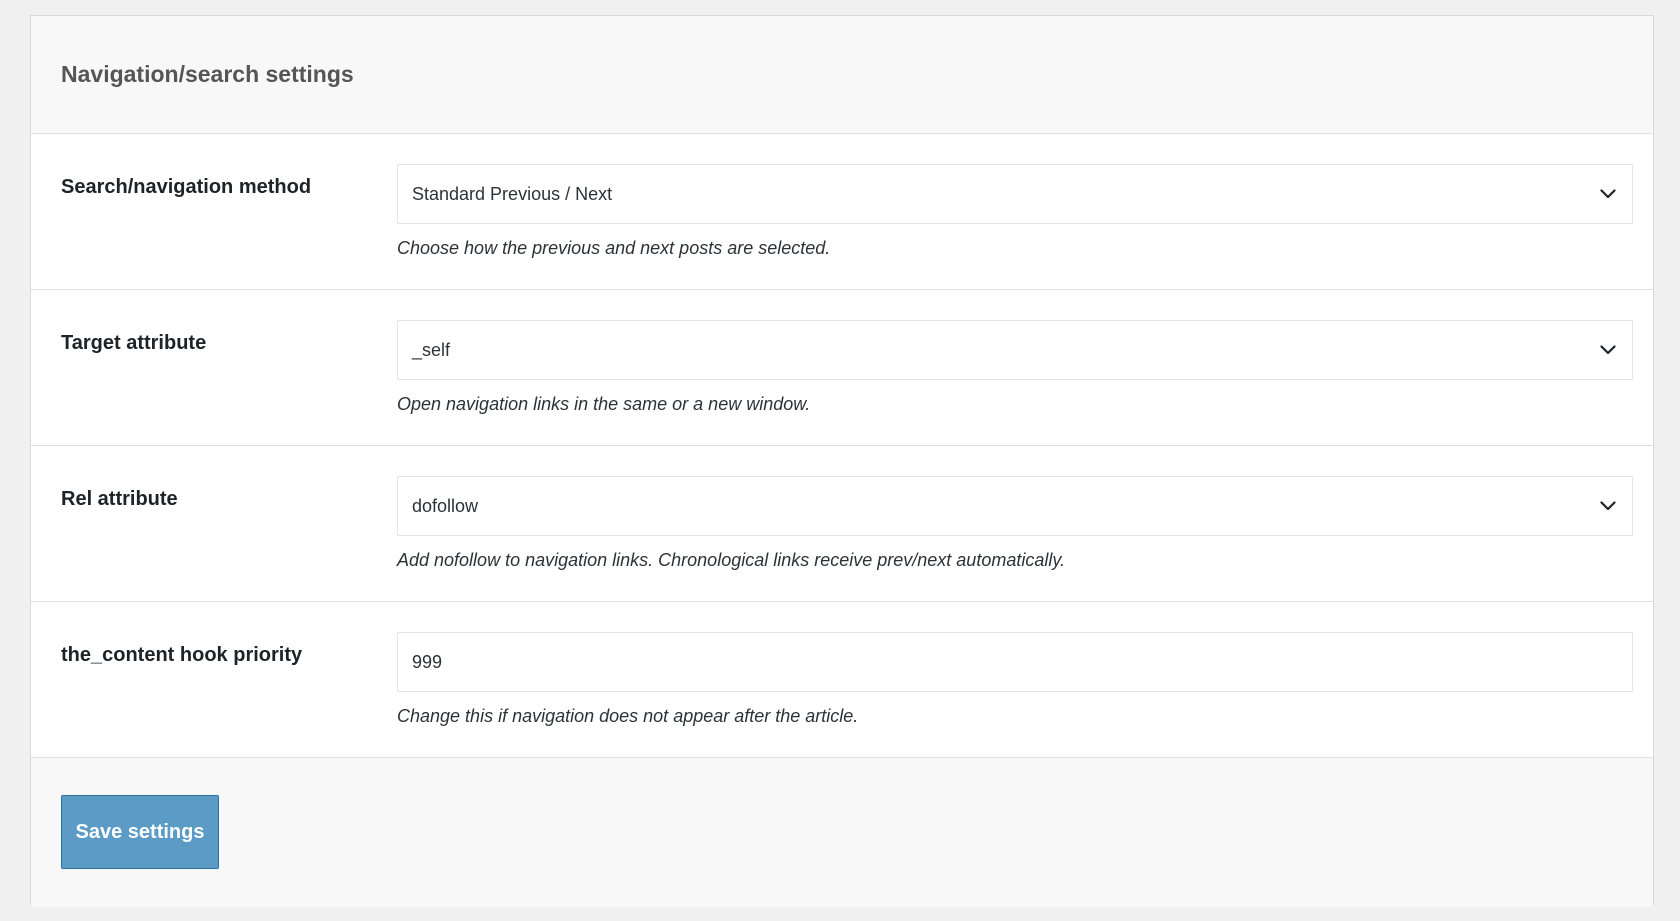 The width and height of the screenshot is (1680, 921). Describe the element at coordinates (186, 187) in the screenshot. I see `navigation-method-label: Search/navigation method` at that location.